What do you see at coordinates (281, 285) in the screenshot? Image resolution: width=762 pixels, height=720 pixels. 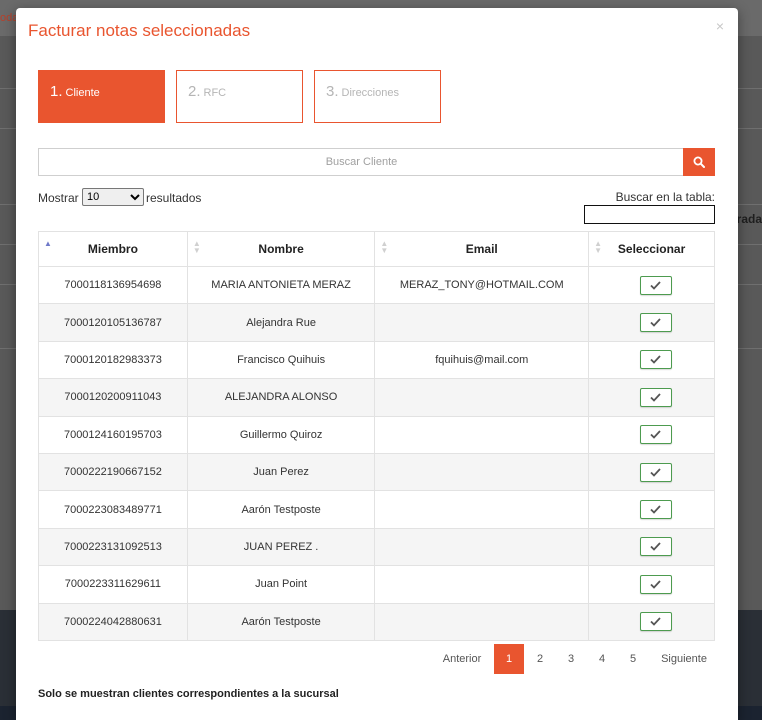 I see `cell-nombre: MARIA ANTONIETA MERAZ` at bounding box center [281, 285].